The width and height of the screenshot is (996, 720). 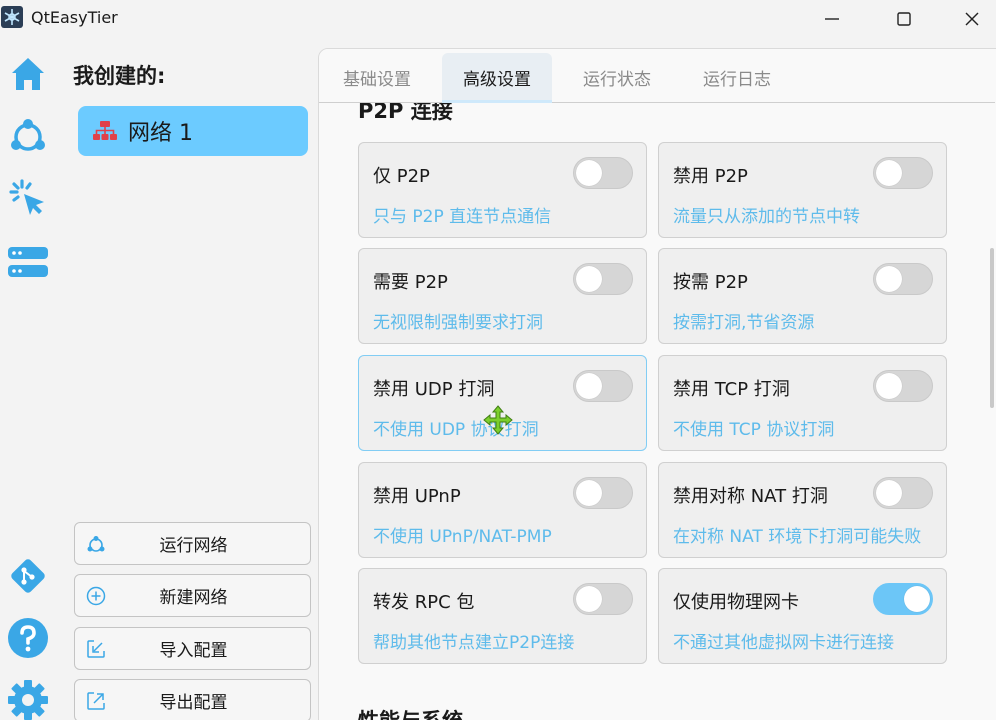 What do you see at coordinates (474, 643) in the screenshot?
I see `option-description: 帮助其他节点建立P2P连接` at bounding box center [474, 643].